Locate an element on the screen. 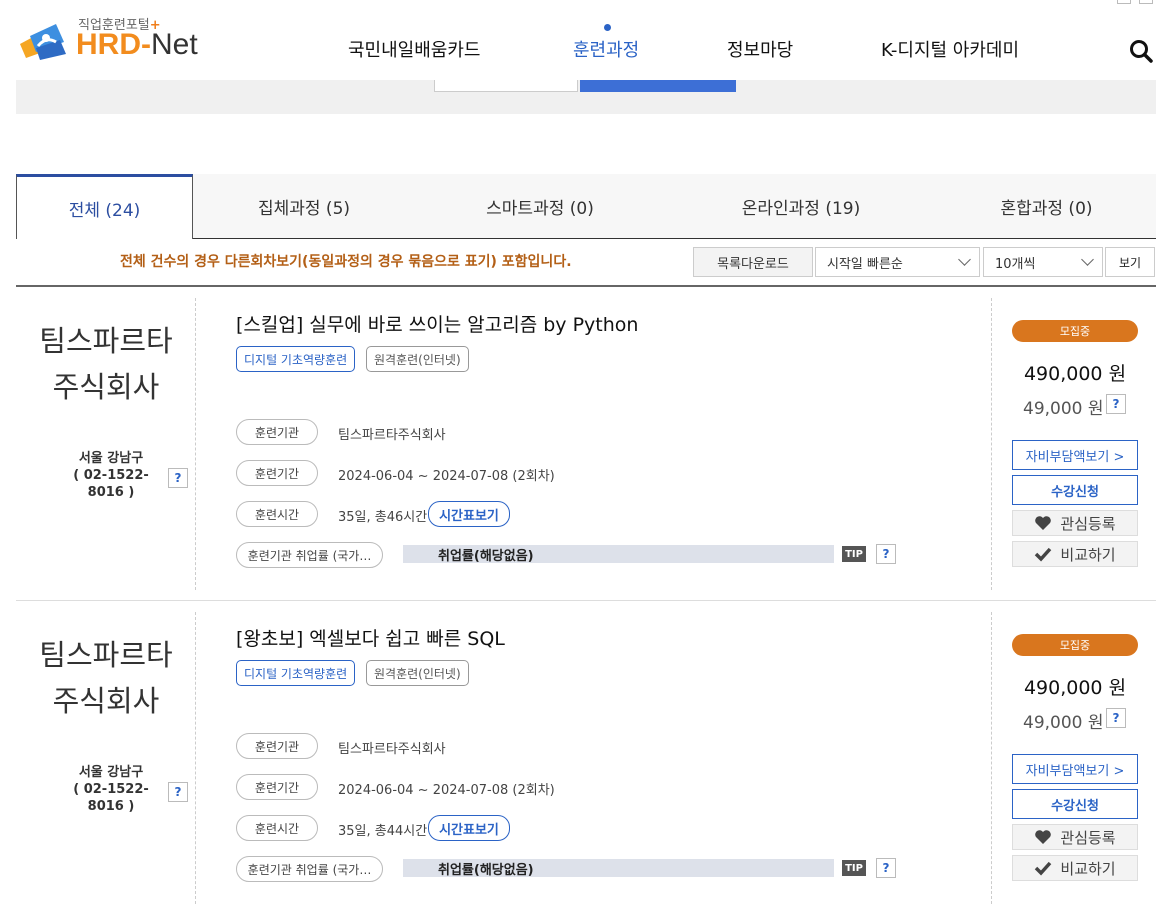 Image resolution: width=1169 pixels, height=912 pixels. hrd-net-logo: 직업훈련포털+ HRD-Net is located at coordinates (116, 39).